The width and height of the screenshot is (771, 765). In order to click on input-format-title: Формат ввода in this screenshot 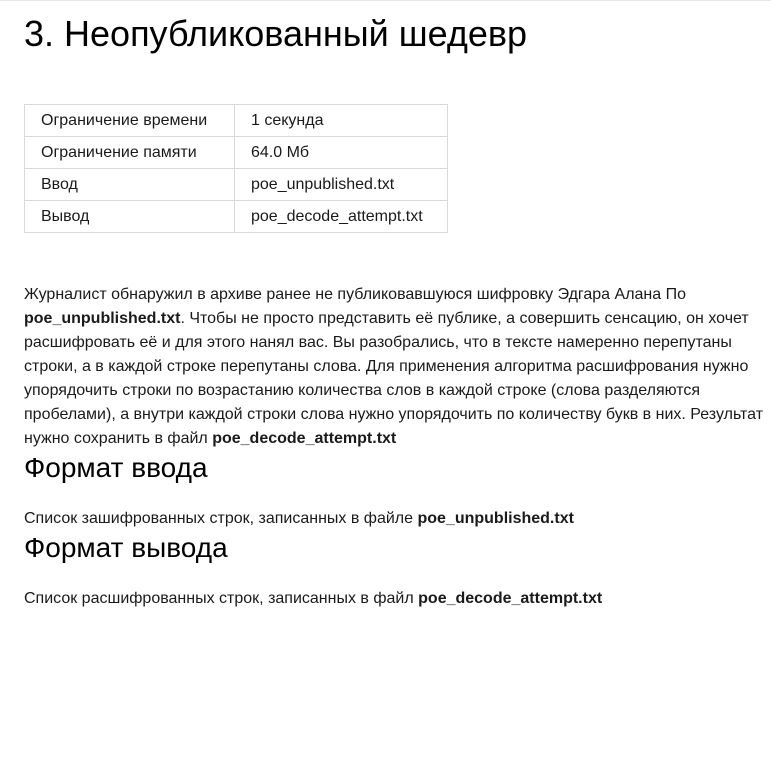, I will do `click(116, 467)`.